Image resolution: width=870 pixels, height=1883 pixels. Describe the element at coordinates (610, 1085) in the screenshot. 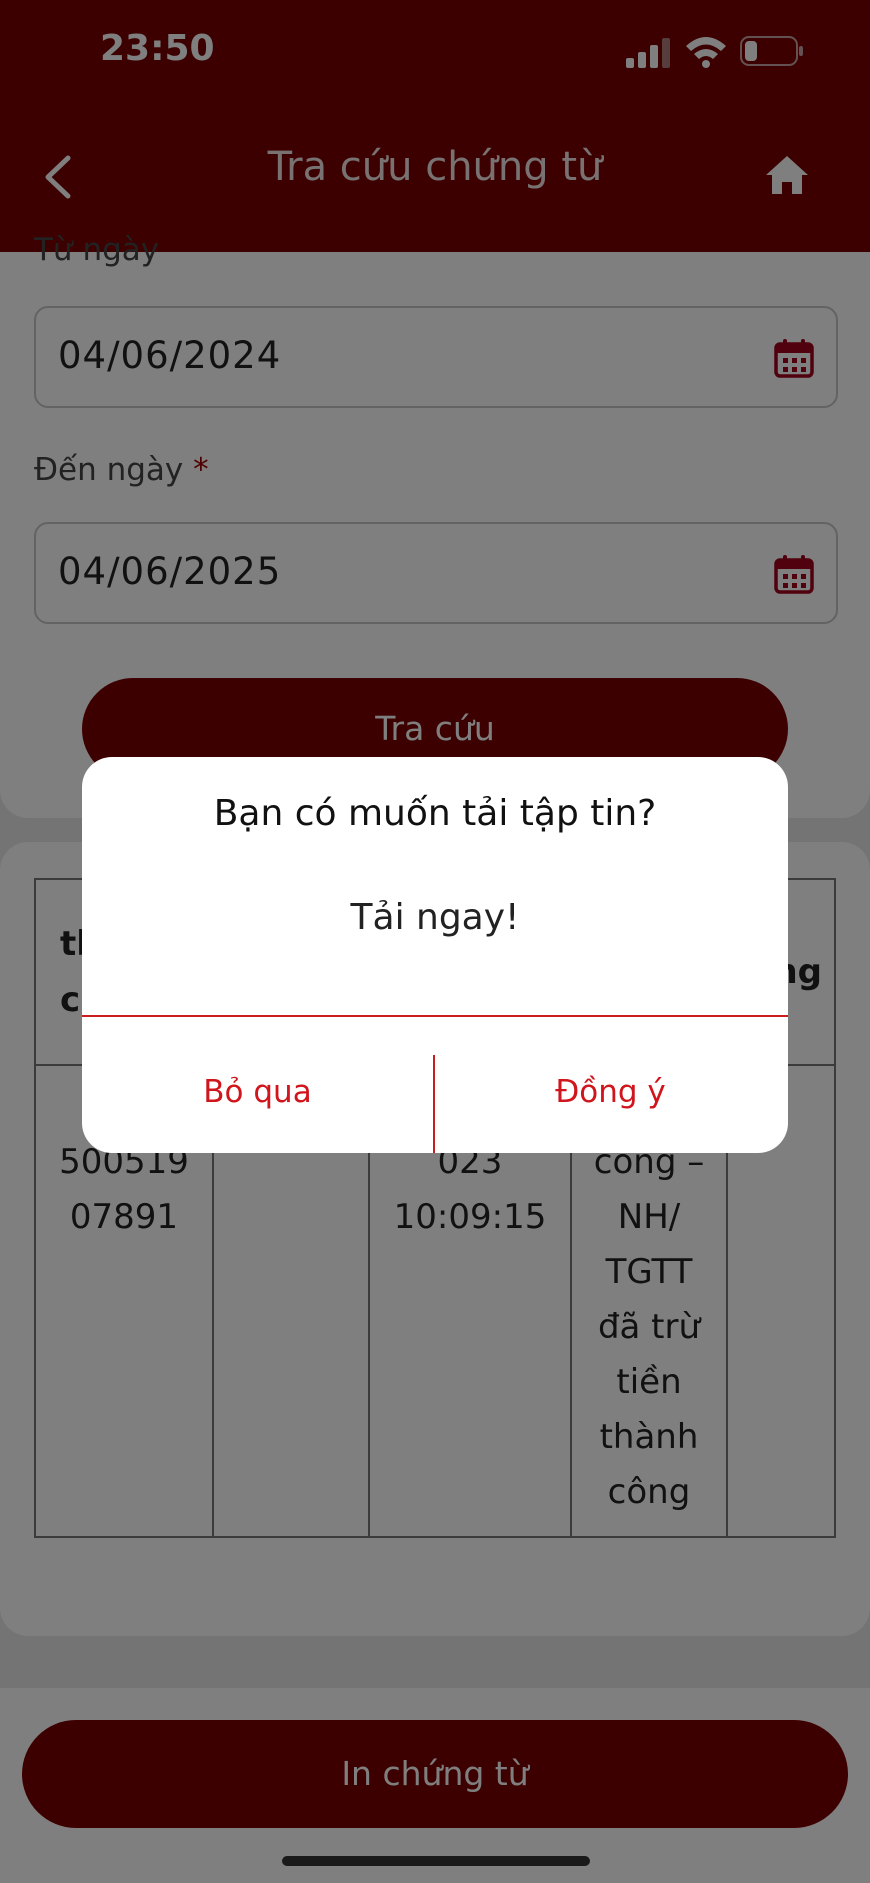

I see `confirm-button: Đồng ý` at that location.